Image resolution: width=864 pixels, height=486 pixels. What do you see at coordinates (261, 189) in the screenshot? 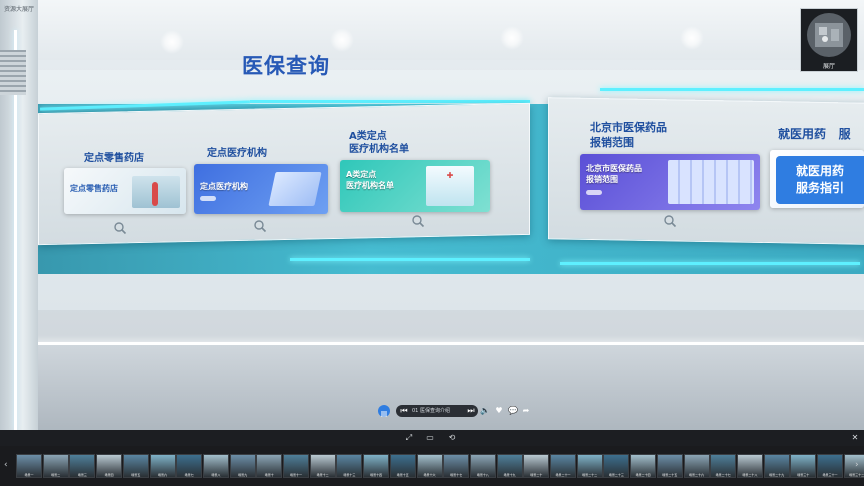
I see `exhibit-card-institution: 定点医疗机构` at bounding box center [261, 189].